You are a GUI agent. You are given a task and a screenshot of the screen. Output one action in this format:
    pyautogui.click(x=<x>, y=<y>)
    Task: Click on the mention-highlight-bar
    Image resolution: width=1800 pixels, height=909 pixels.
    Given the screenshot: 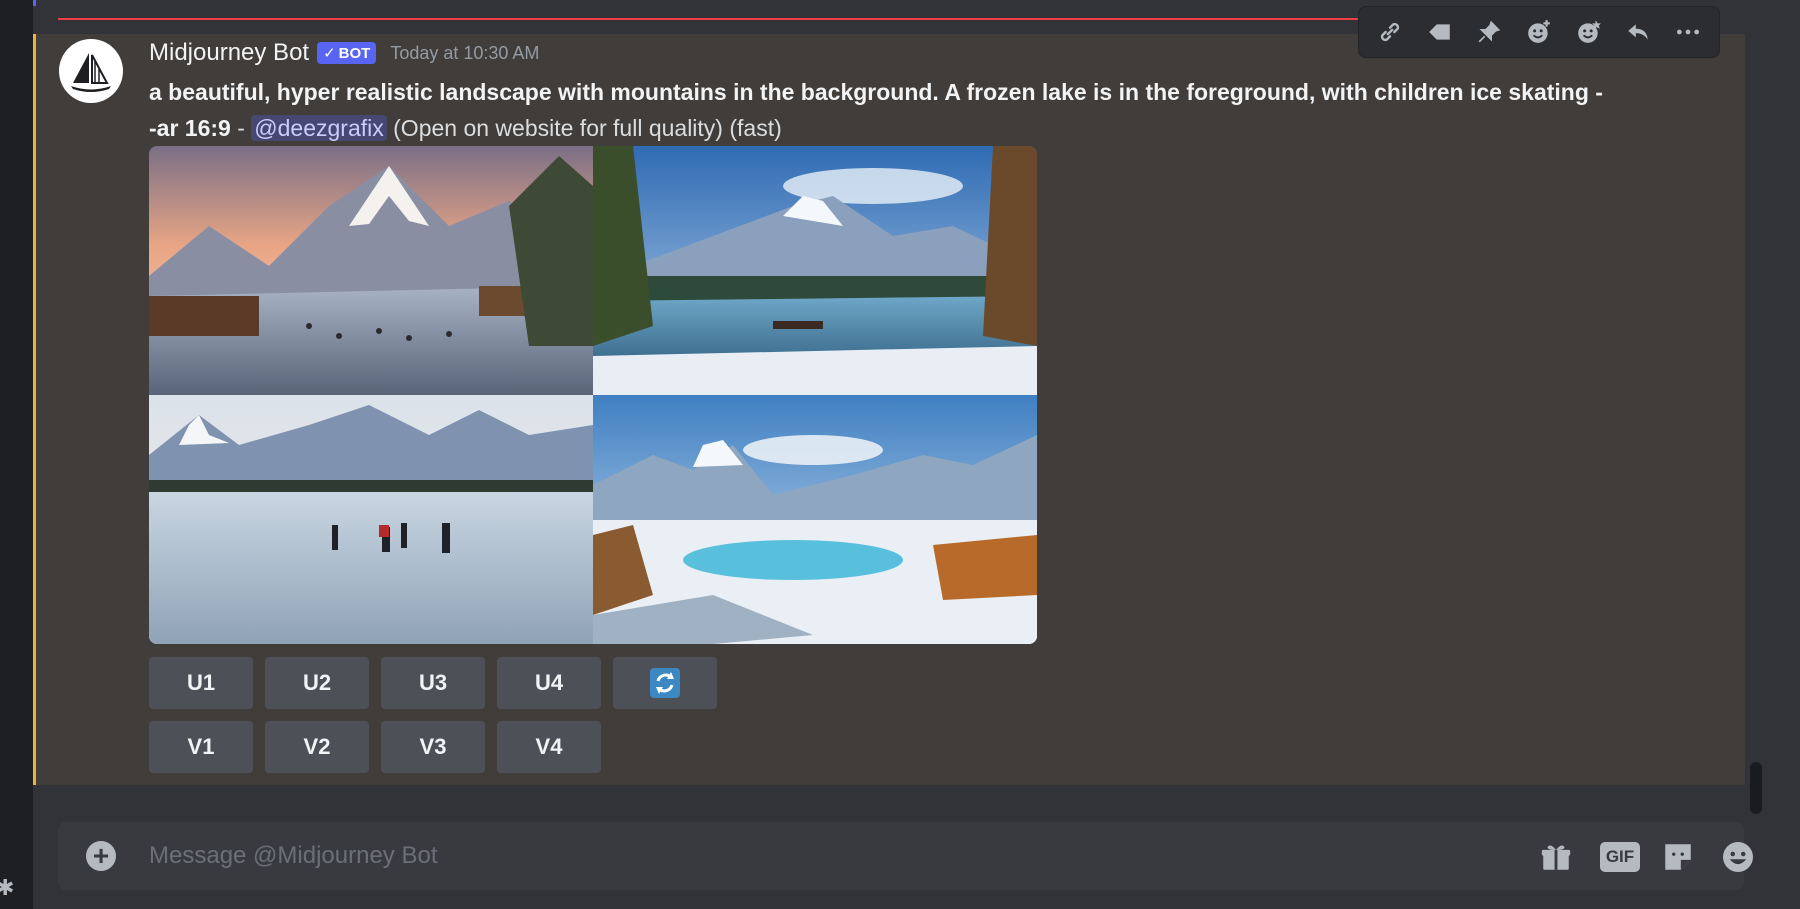 What is the action you would take?
    pyautogui.click(x=34, y=409)
    